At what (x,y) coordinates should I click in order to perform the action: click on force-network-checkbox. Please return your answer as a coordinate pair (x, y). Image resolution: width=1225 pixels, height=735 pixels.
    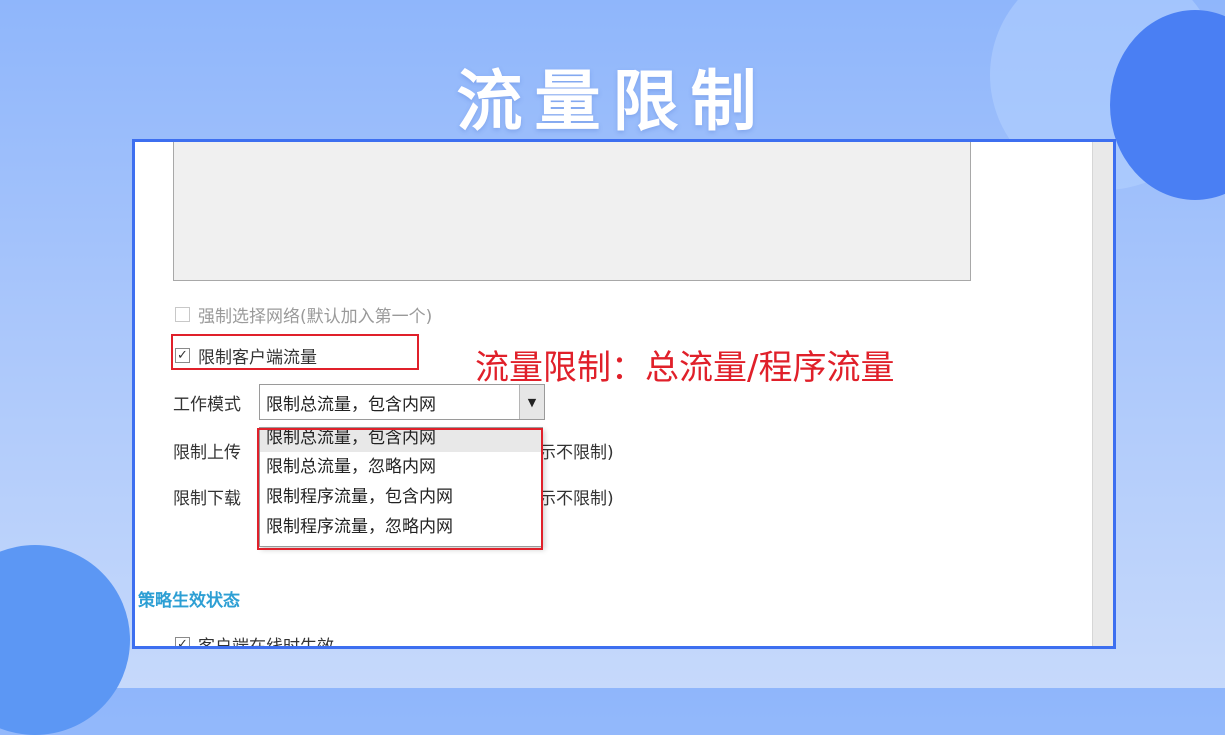
    Looking at the image, I should click on (182, 314).